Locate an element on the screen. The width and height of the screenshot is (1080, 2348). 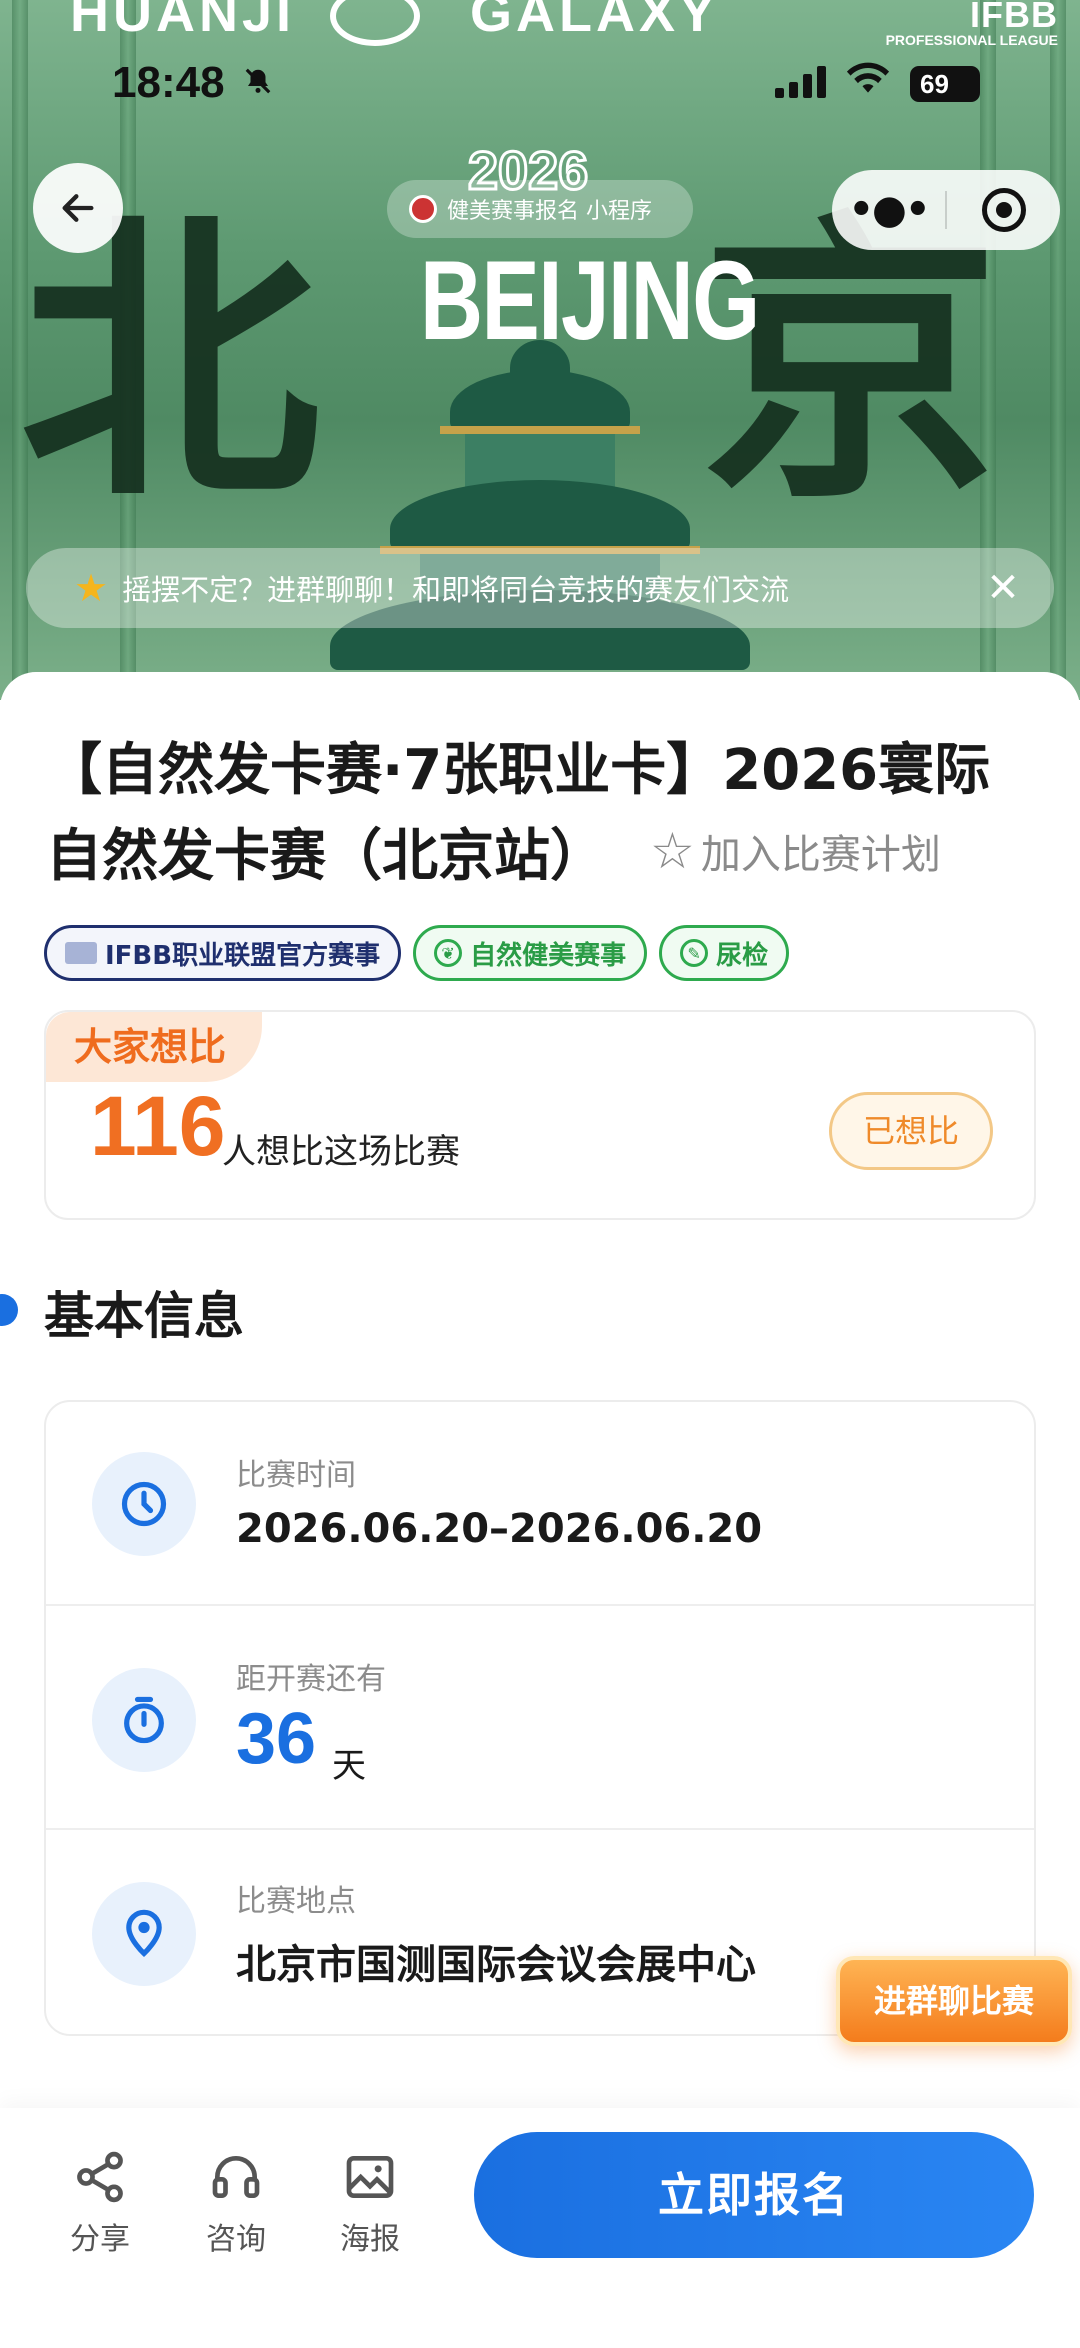
register-now-button: 立即报名 is located at coordinates (754, 2195).